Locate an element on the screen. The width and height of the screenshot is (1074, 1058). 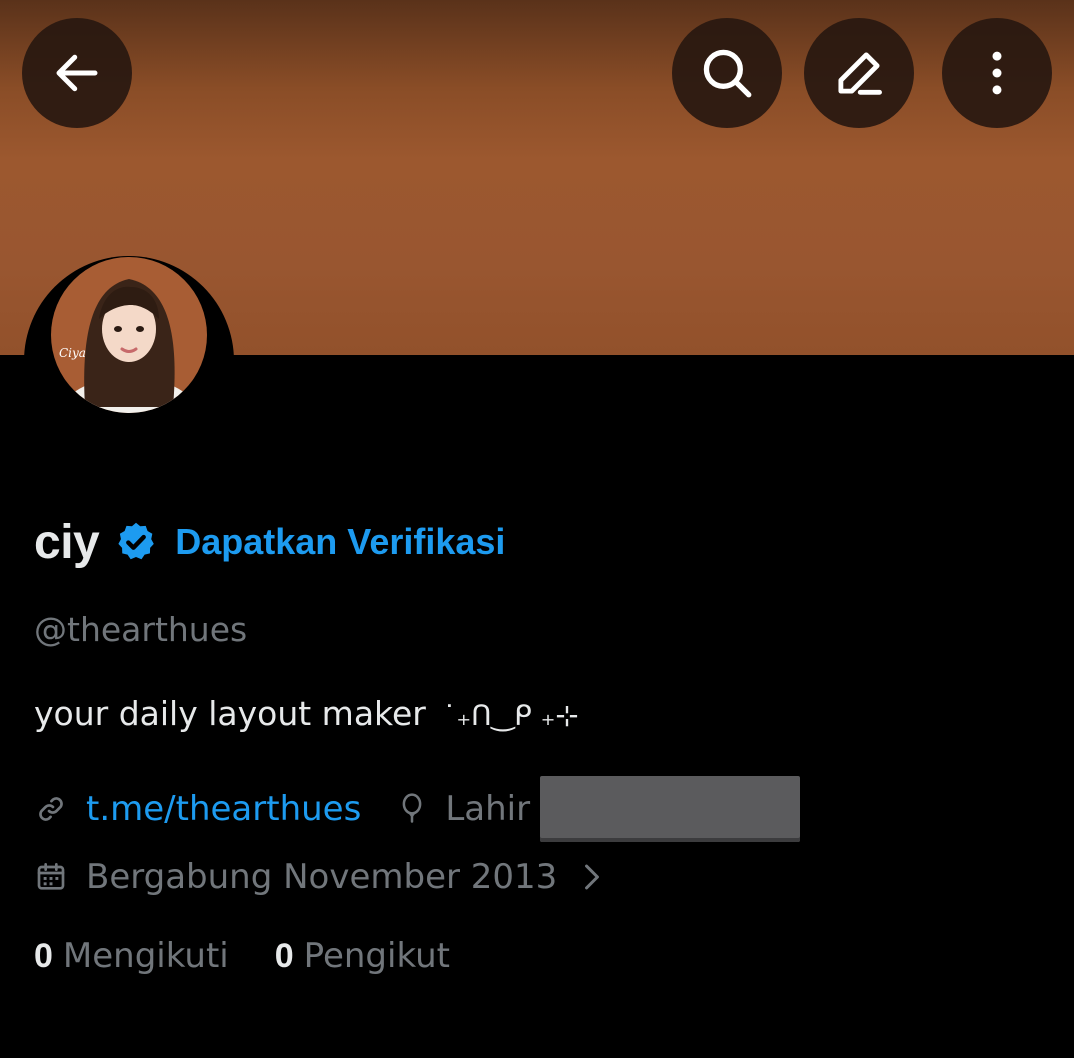
following-label: Mengikuti is located at coordinates (145, 956).